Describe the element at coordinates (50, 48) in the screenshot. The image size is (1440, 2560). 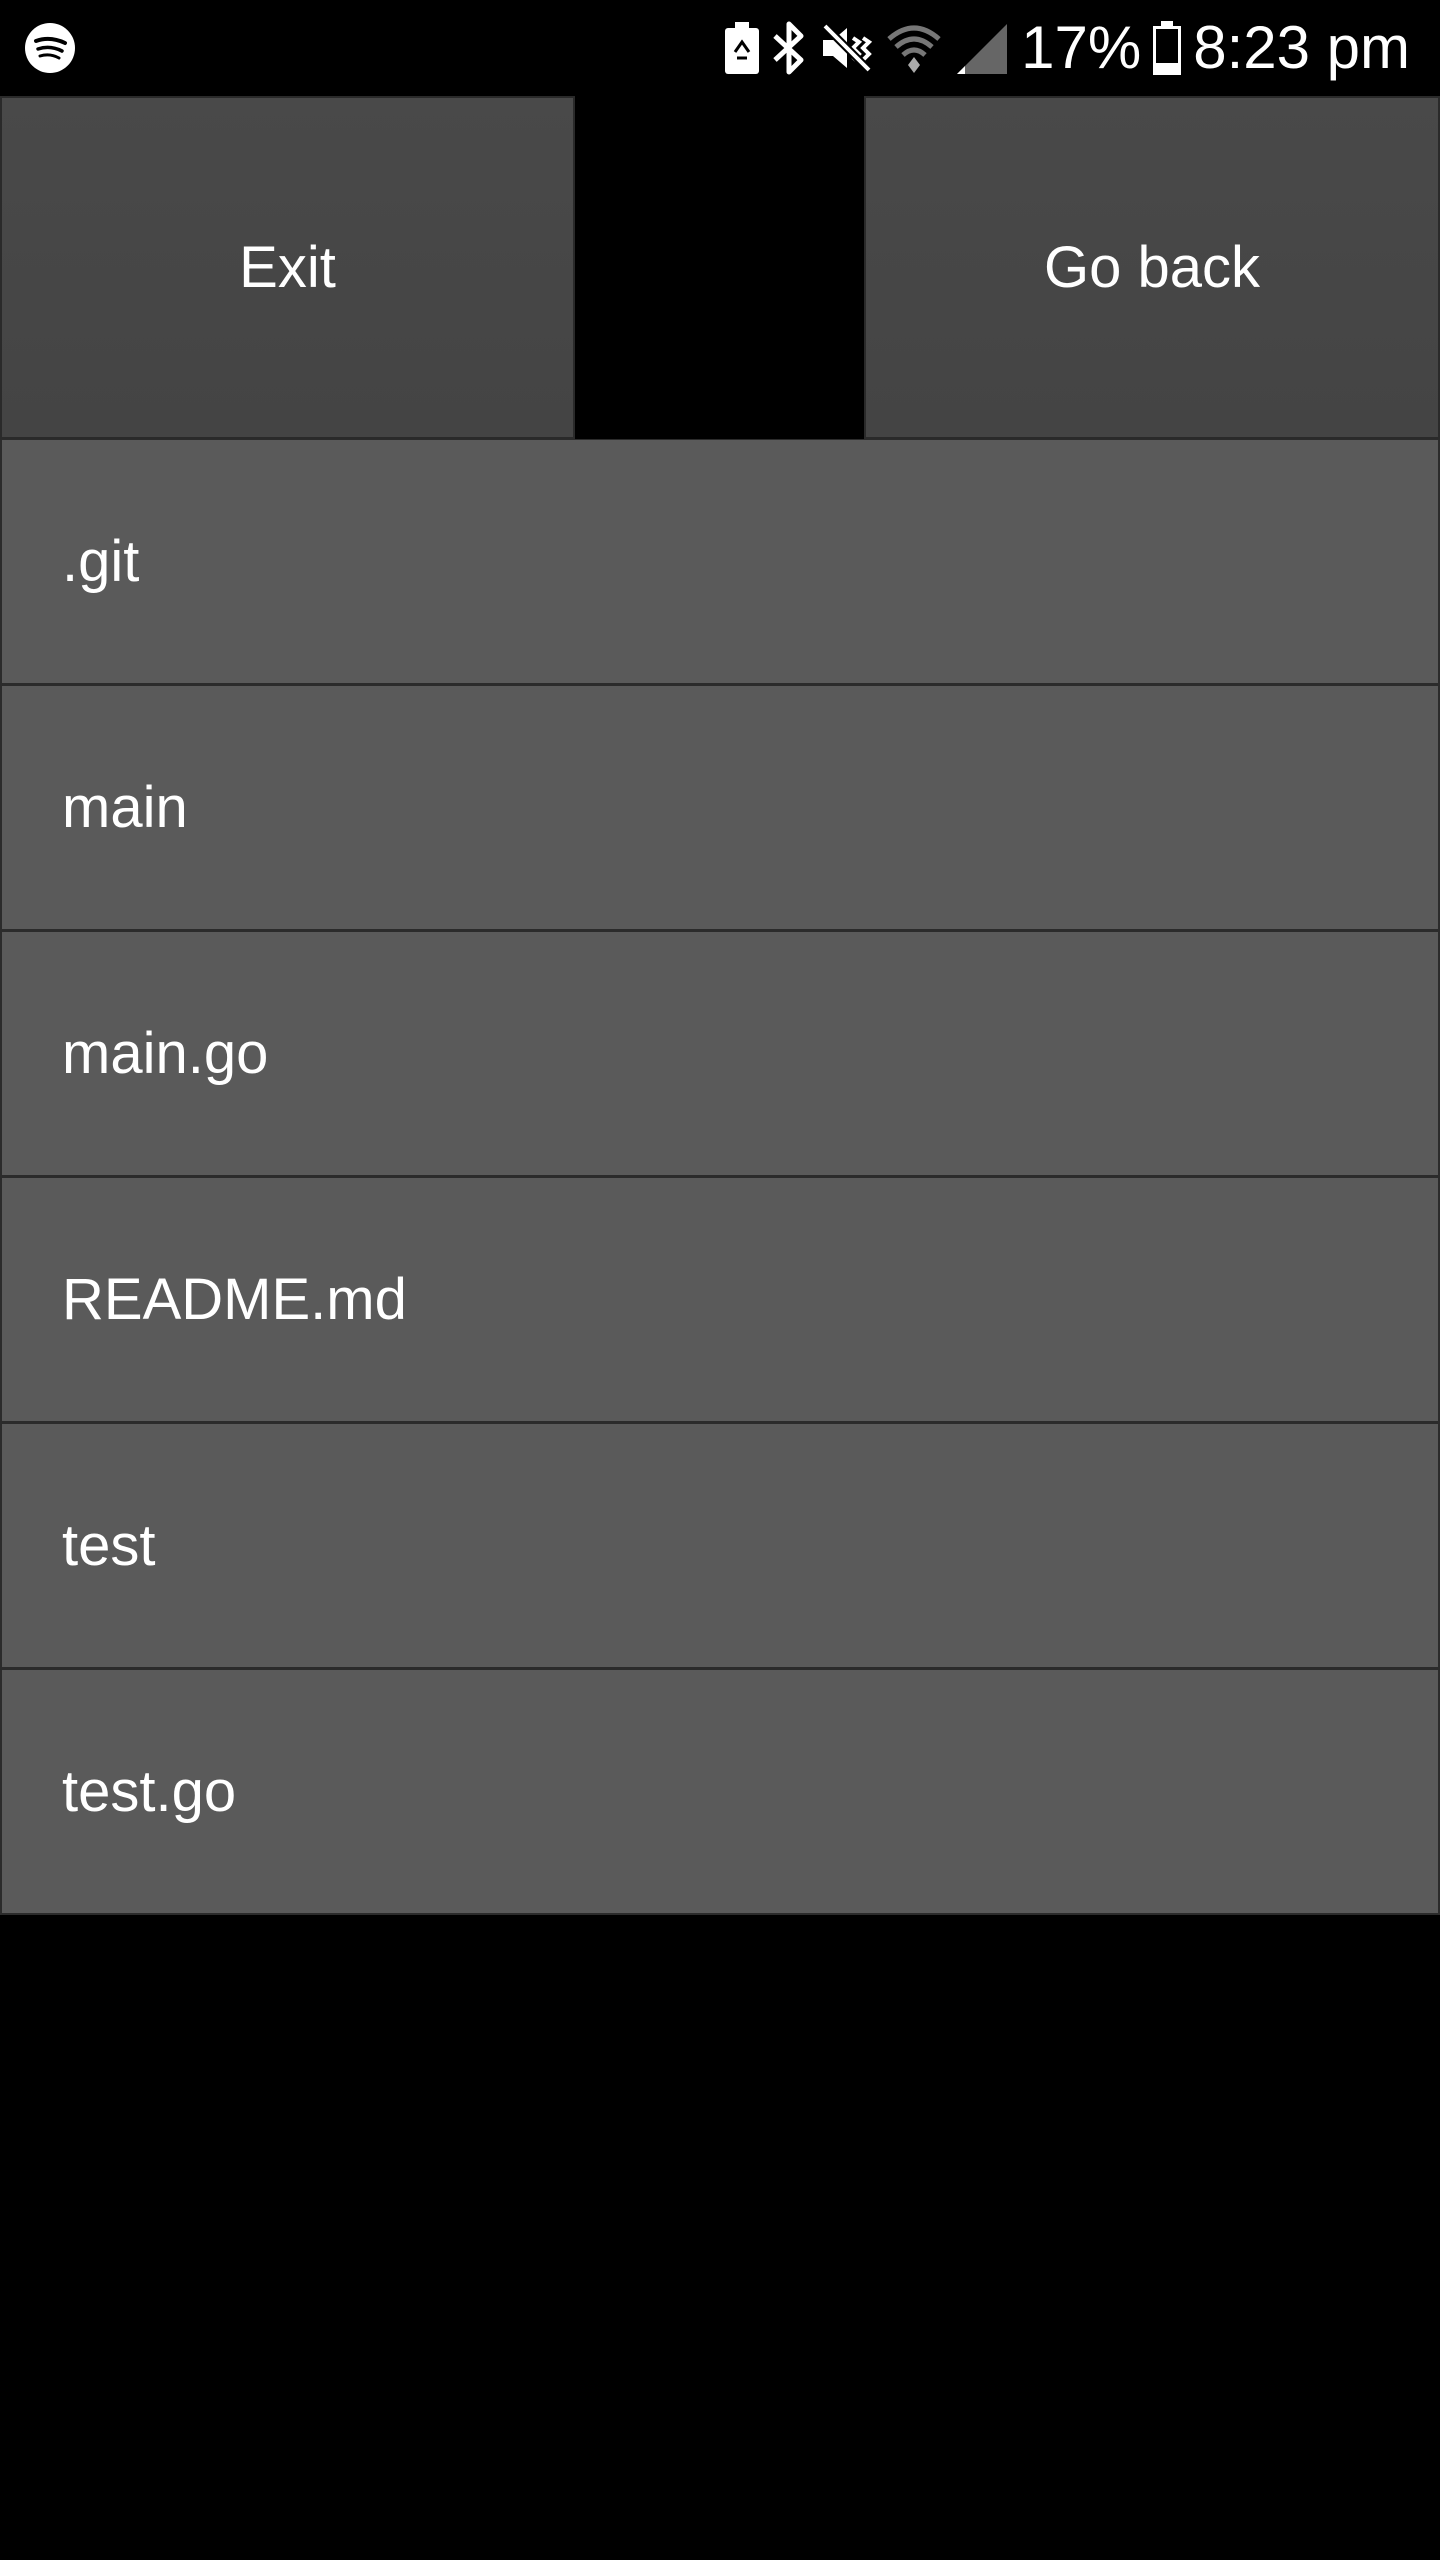
I see `spotify-icon` at that location.